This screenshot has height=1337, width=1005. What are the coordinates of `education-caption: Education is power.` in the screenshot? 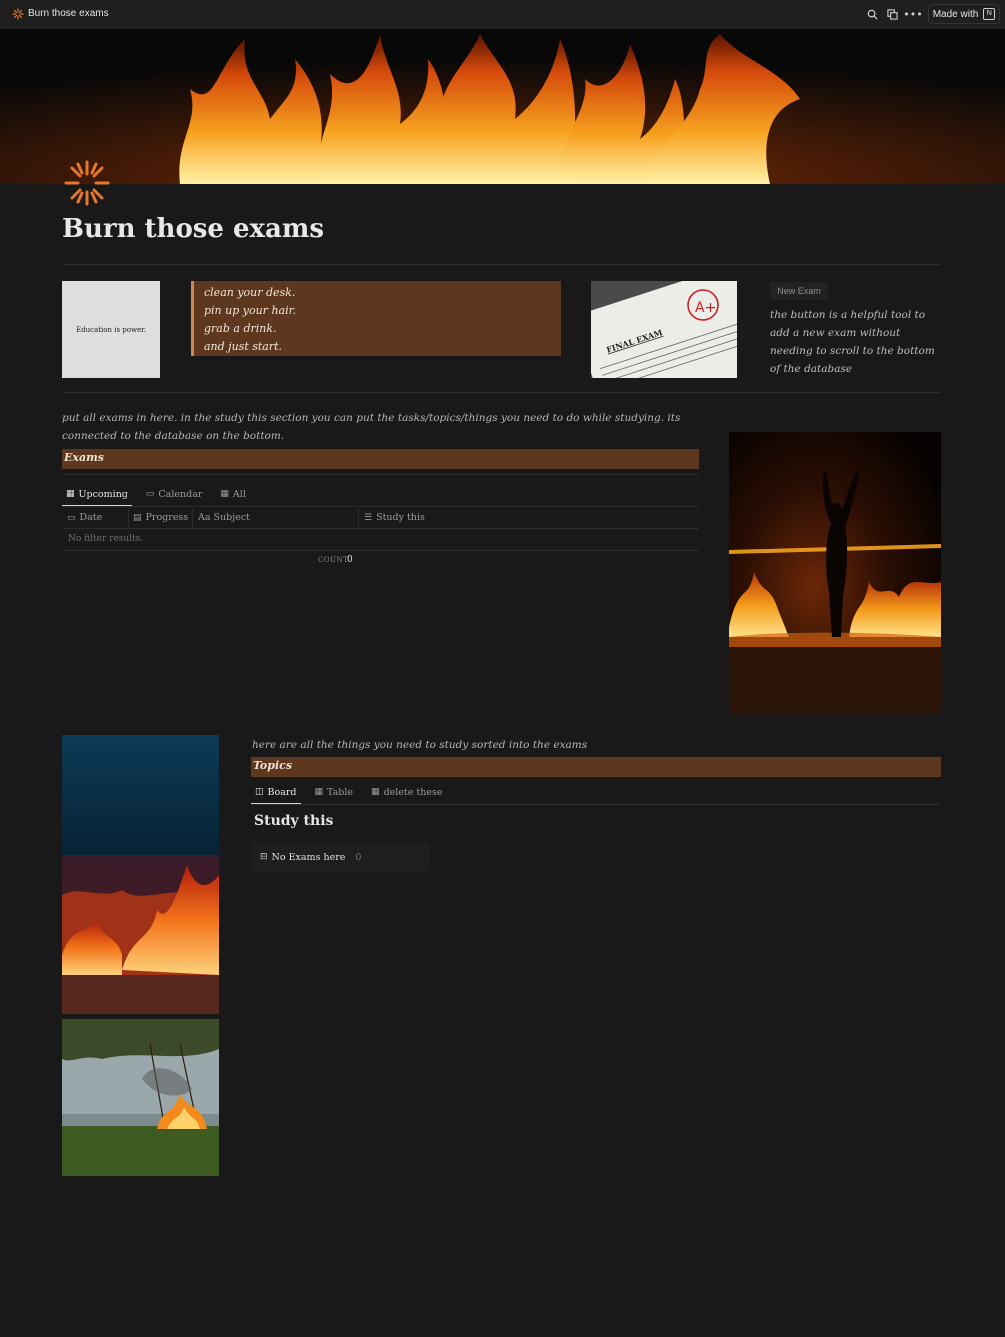 It's located at (111, 329).